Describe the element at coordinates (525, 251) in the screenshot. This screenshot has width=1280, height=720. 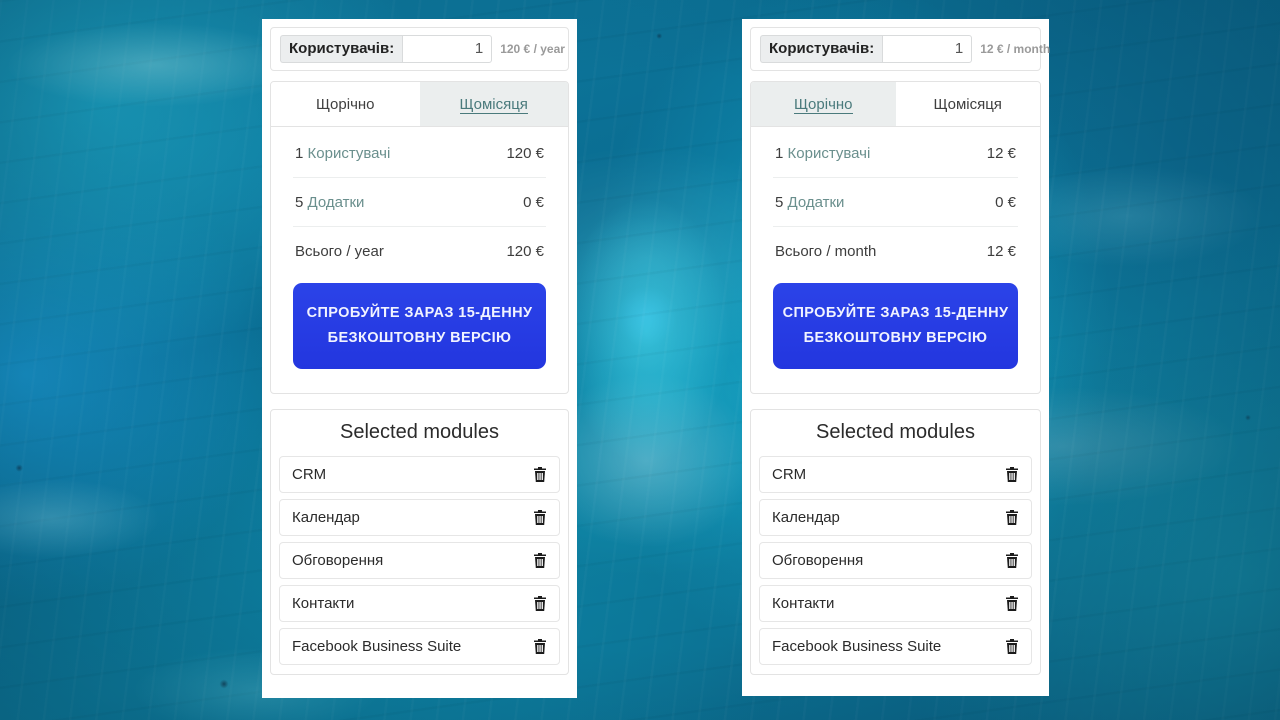
I see `pricing-total-amount: 120 €` at that location.